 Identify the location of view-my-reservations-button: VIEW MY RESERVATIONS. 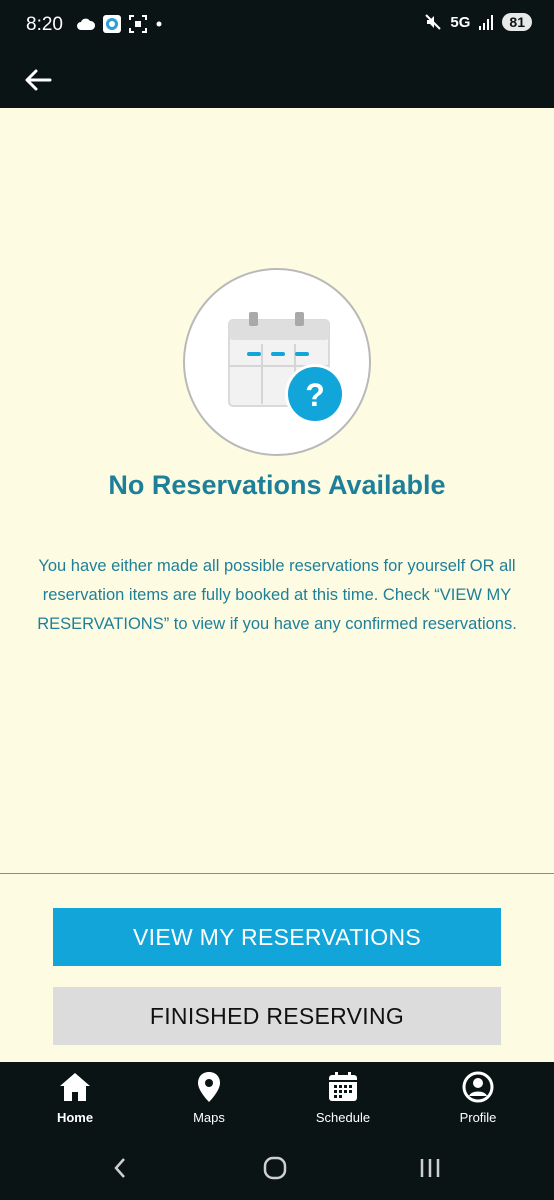
(277, 937).